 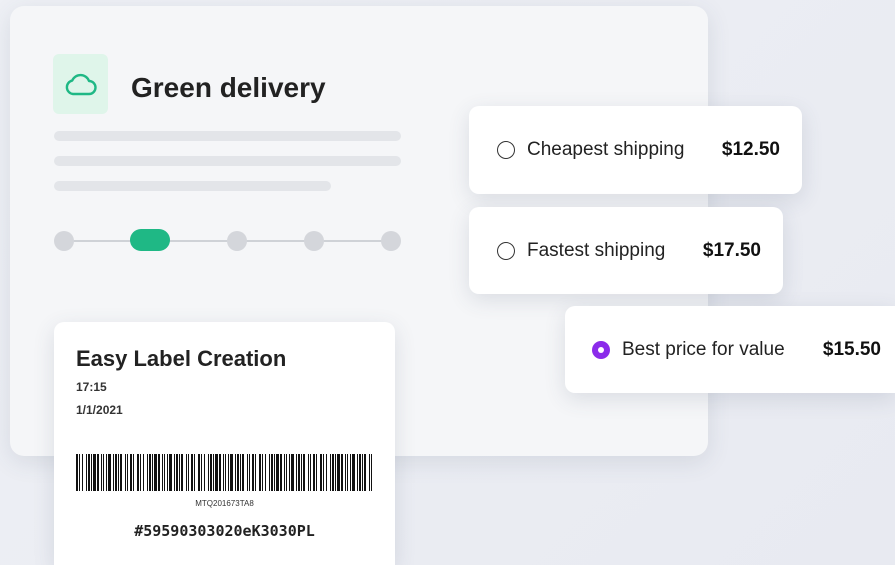 I want to click on shipping-option-label: Best price for value, so click(x=703, y=349).